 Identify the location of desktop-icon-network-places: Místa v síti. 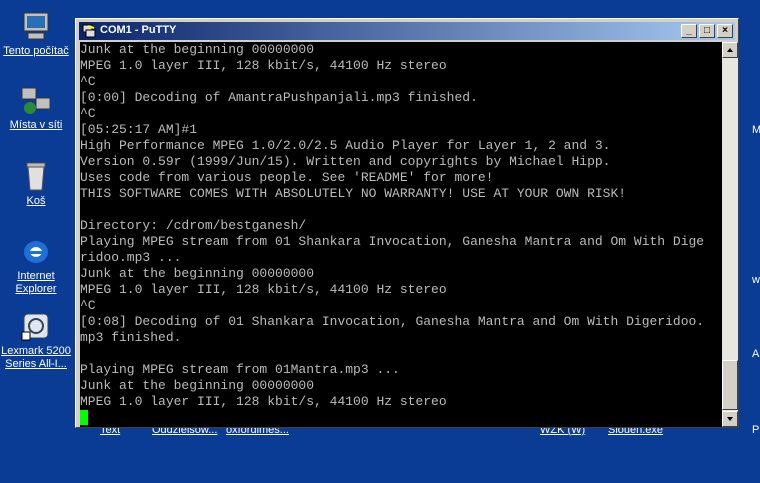
(36, 108).